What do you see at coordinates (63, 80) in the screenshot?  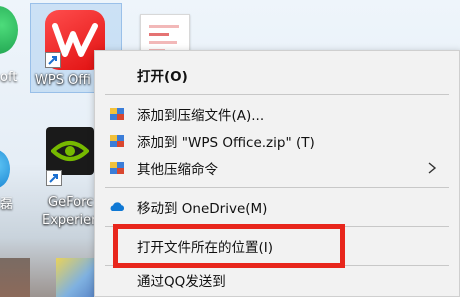 I see `wps-icon-label: WPS Offi` at bounding box center [63, 80].